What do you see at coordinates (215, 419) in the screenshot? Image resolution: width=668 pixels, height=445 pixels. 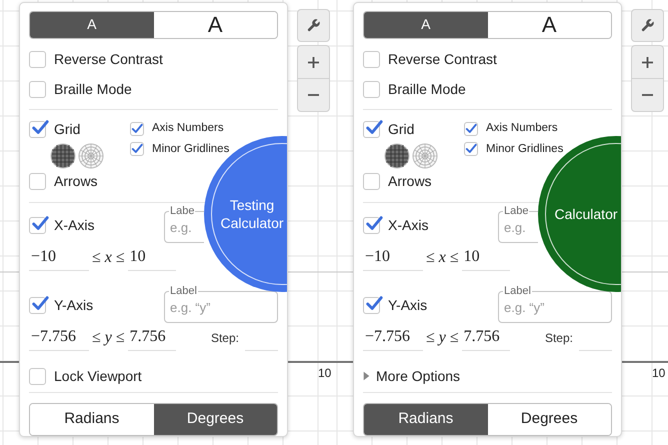 I see `angle-unit-tab: Degrees` at bounding box center [215, 419].